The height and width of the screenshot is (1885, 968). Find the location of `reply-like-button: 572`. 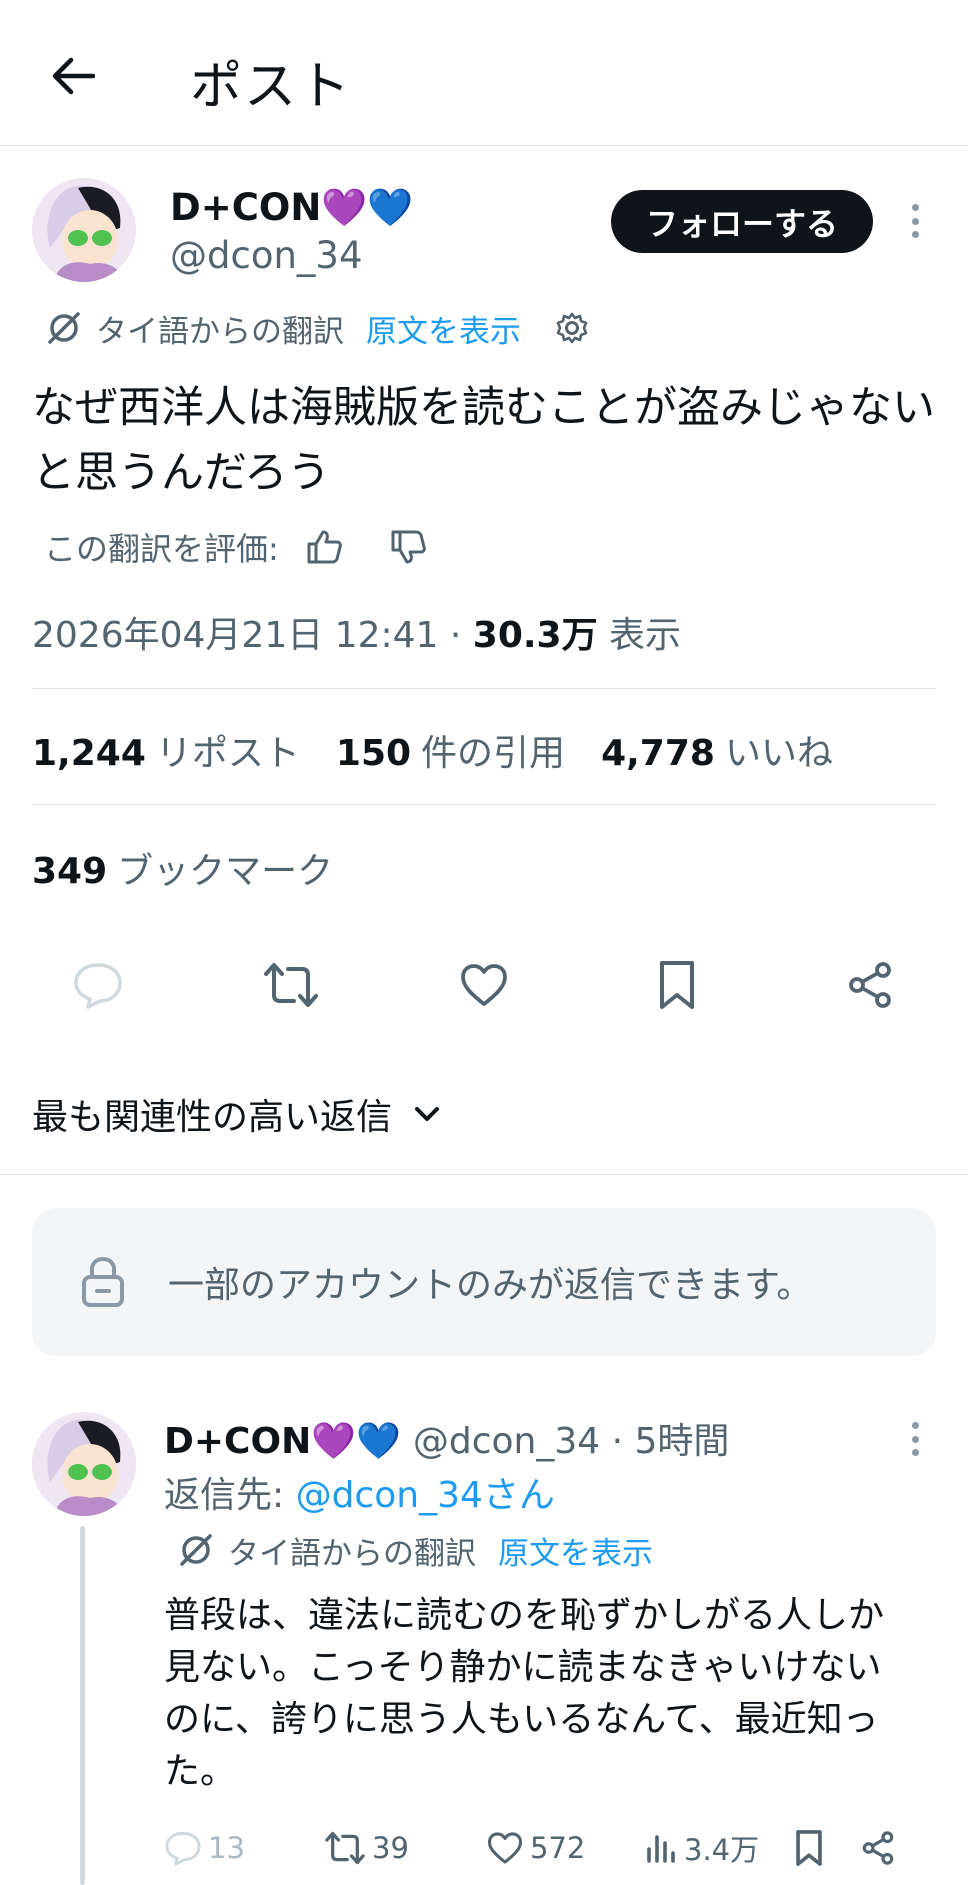

reply-like-button: 572 is located at coordinates (565, 1848).